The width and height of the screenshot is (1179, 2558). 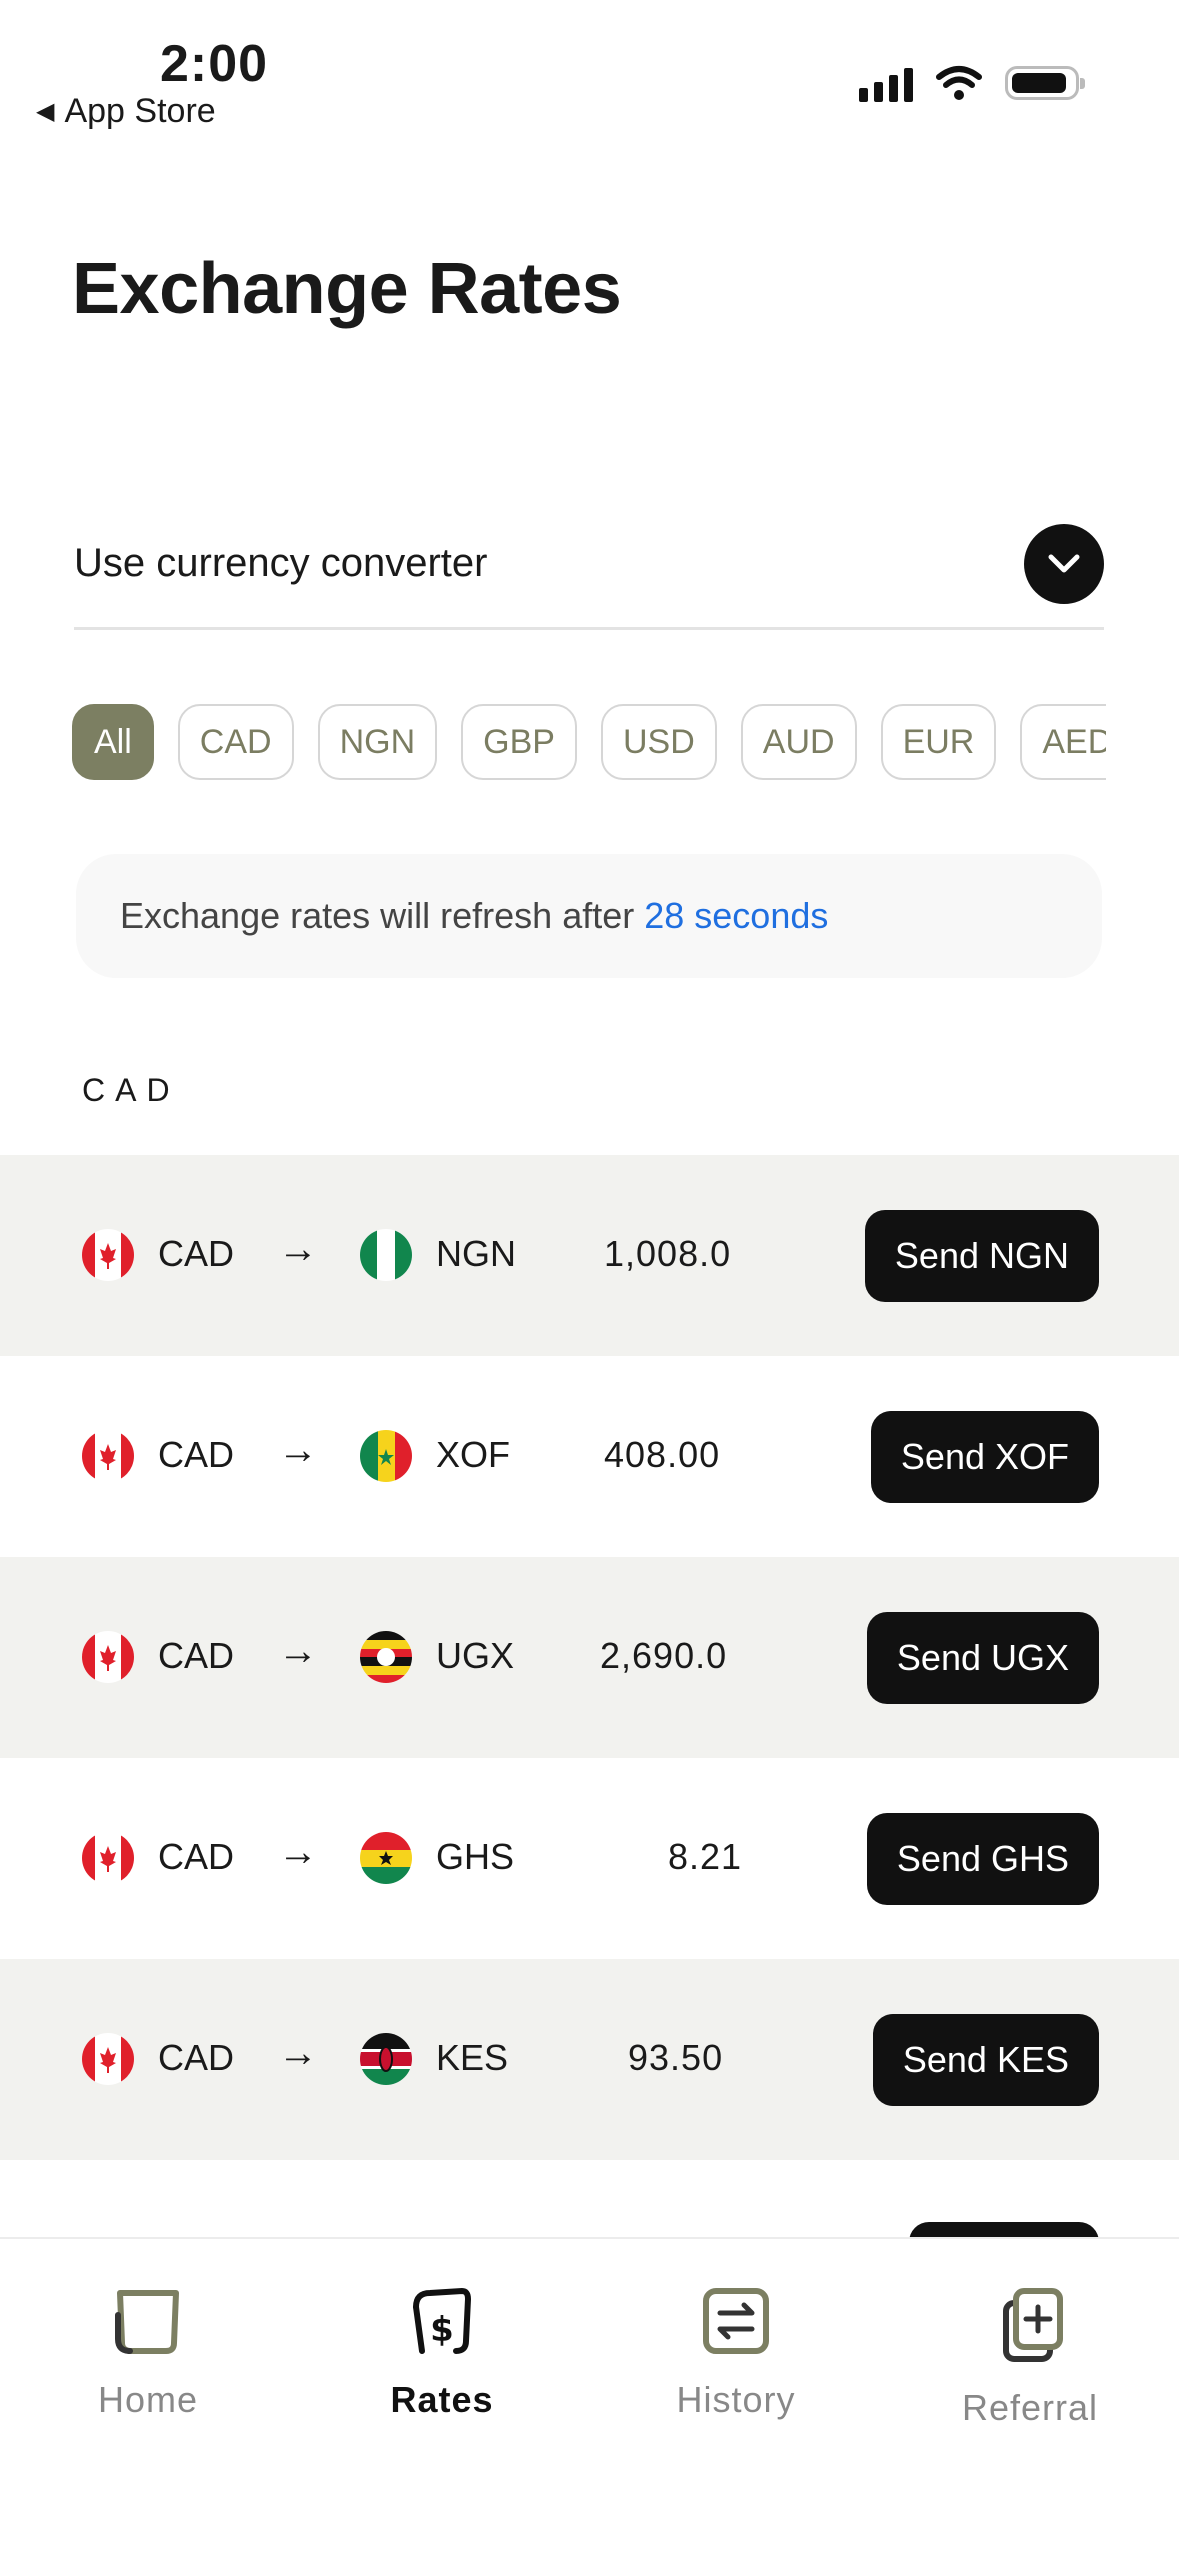 What do you see at coordinates (705, 1856) in the screenshot?
I see `rate-value: 8.21` at bounding box center [705, 1856].